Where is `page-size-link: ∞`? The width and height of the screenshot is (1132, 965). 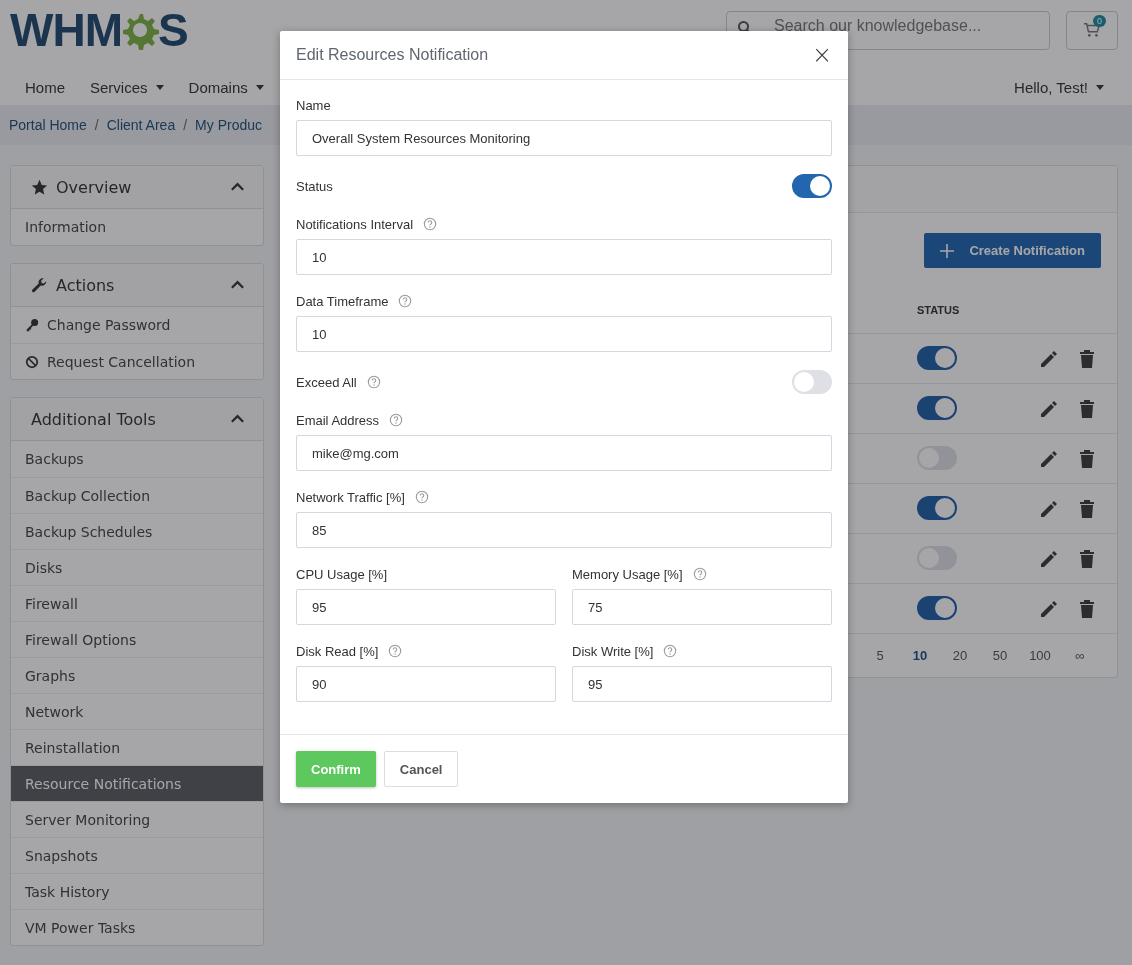
page-size-link: ∞ is located at coordinates (1080, 655).